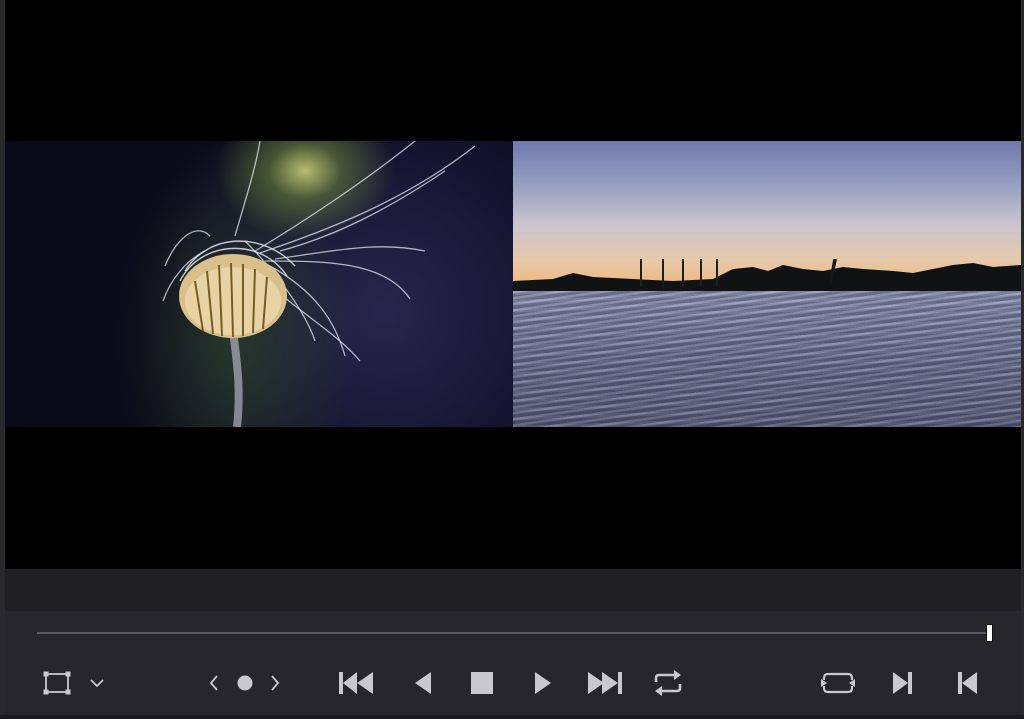 The width and height of the screenshot is (1024, 719). Describe the element at coordinates (668, 683) in the screenshot. I see `loop-icon` at that location.